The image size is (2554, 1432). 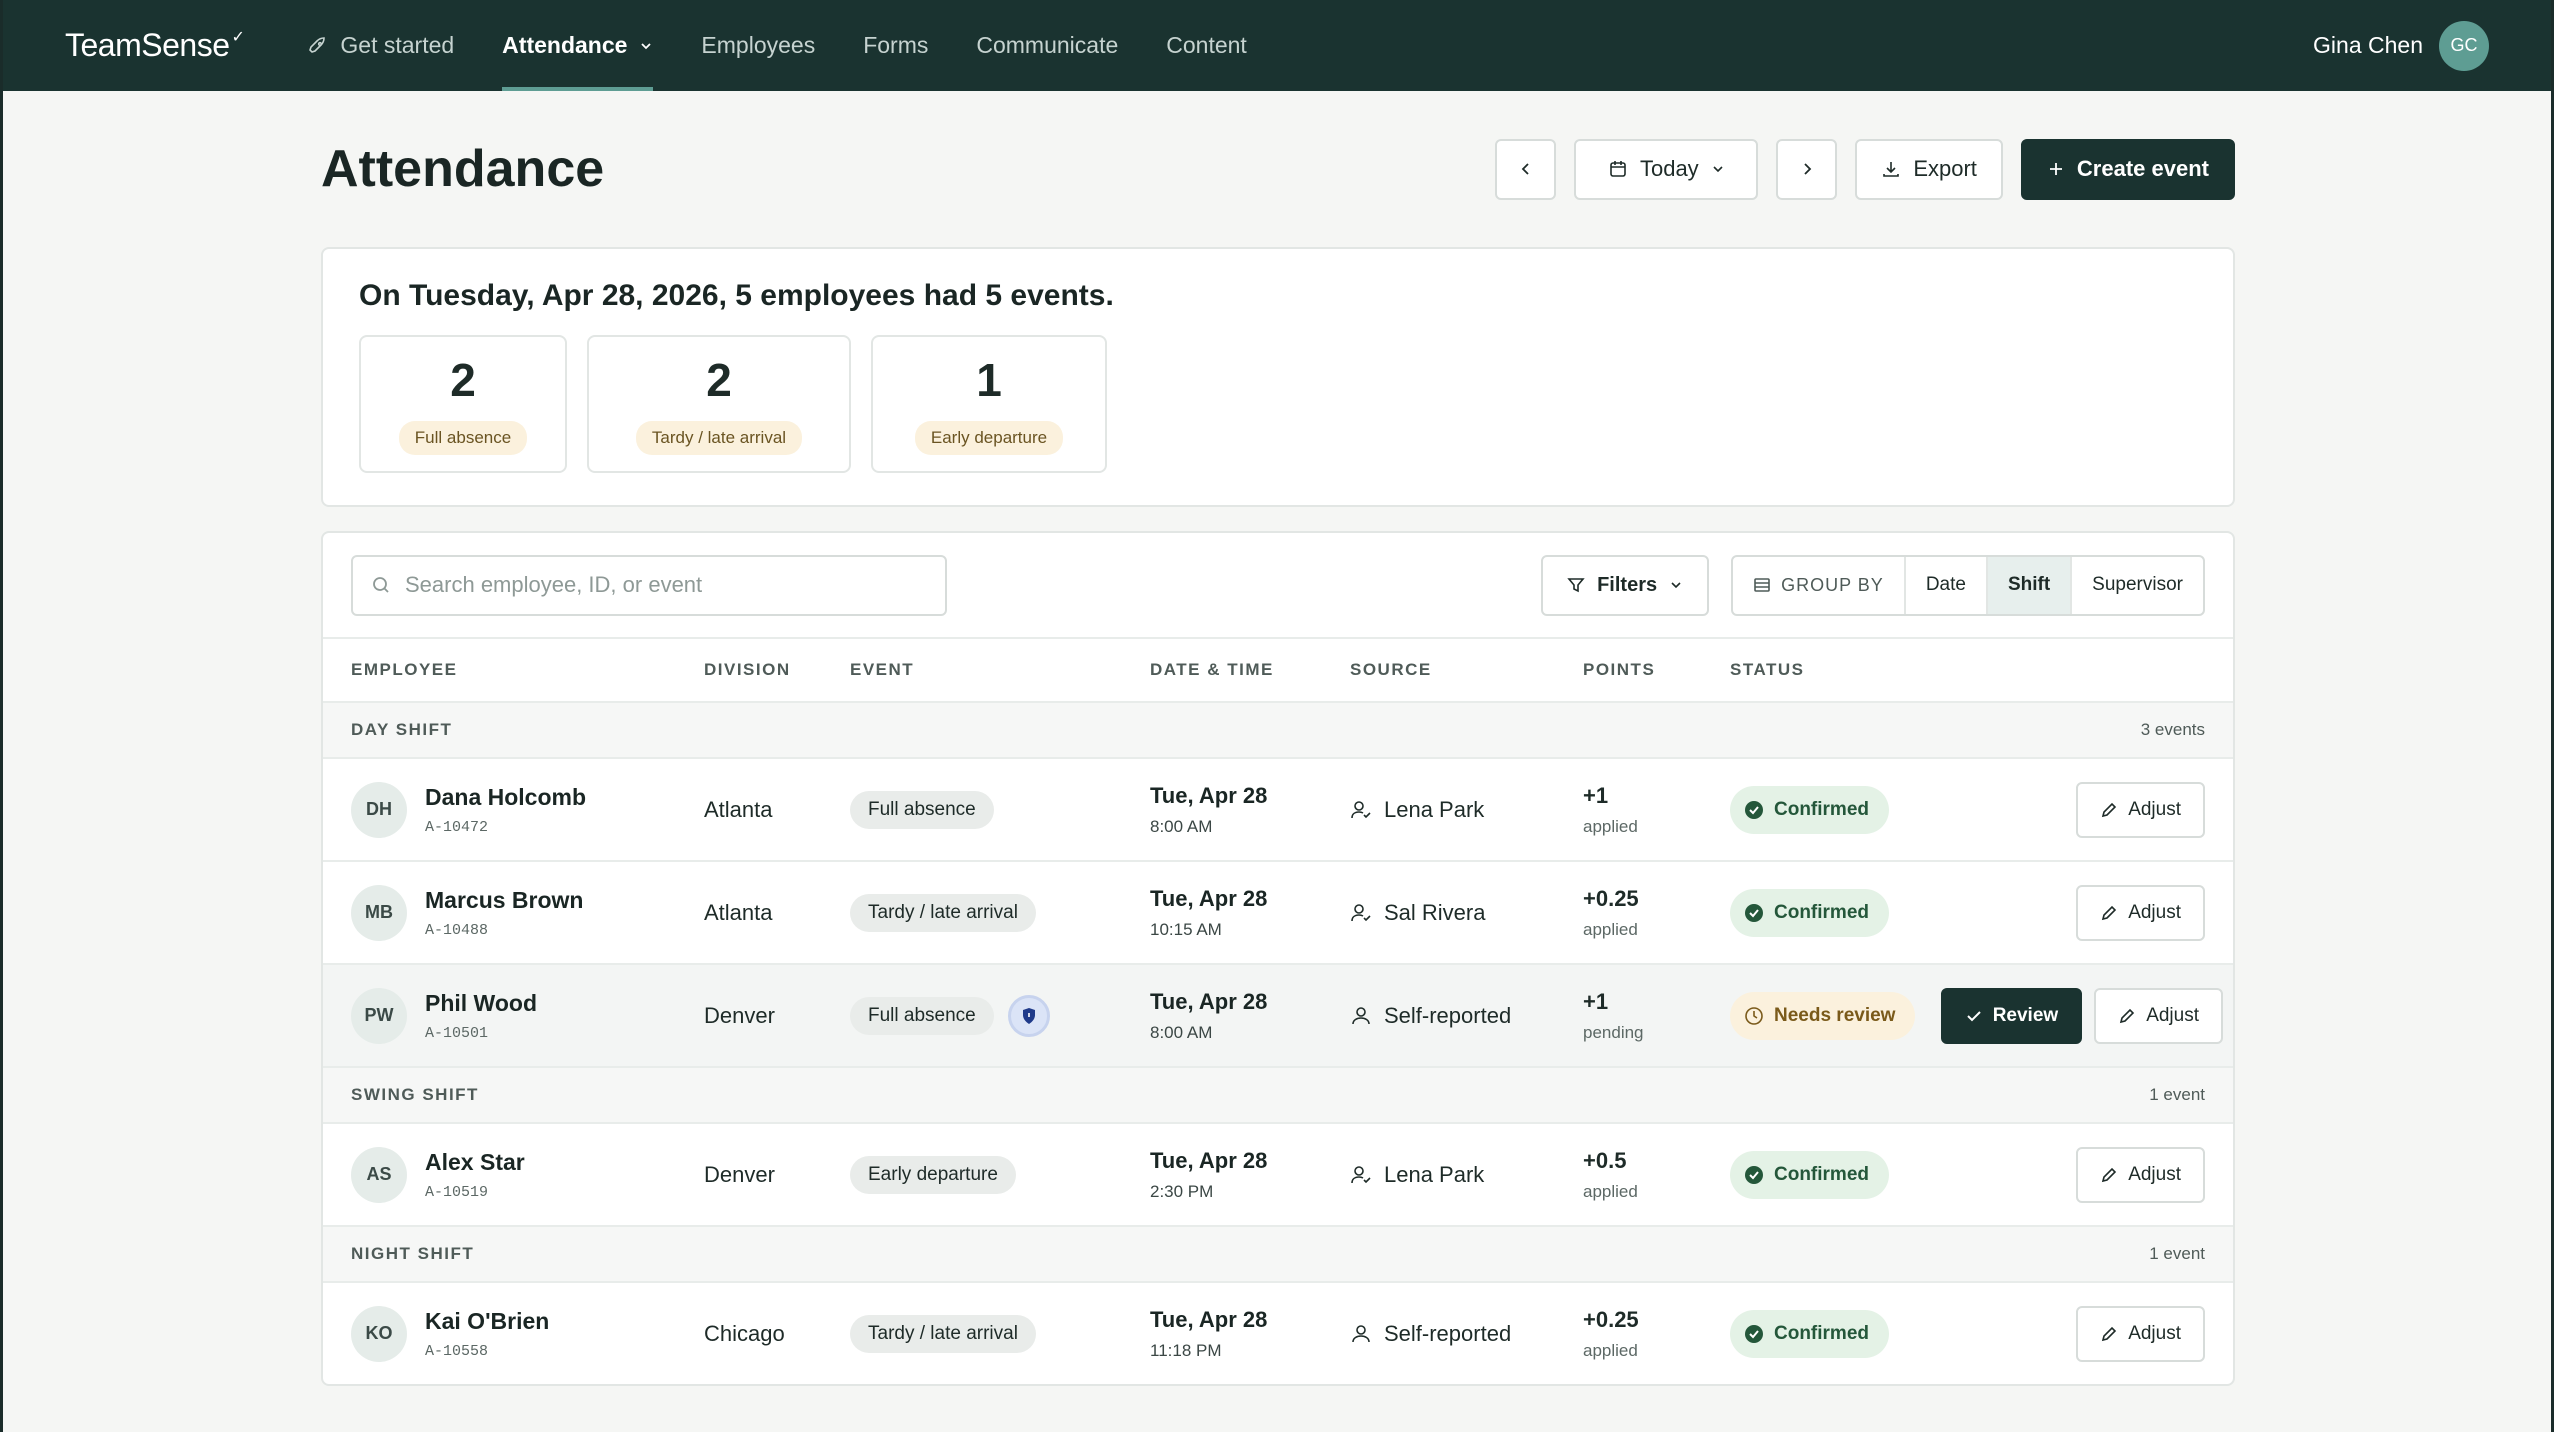 I want to click on event-time: 2:30 PM, so click(x=1182, y=1191).